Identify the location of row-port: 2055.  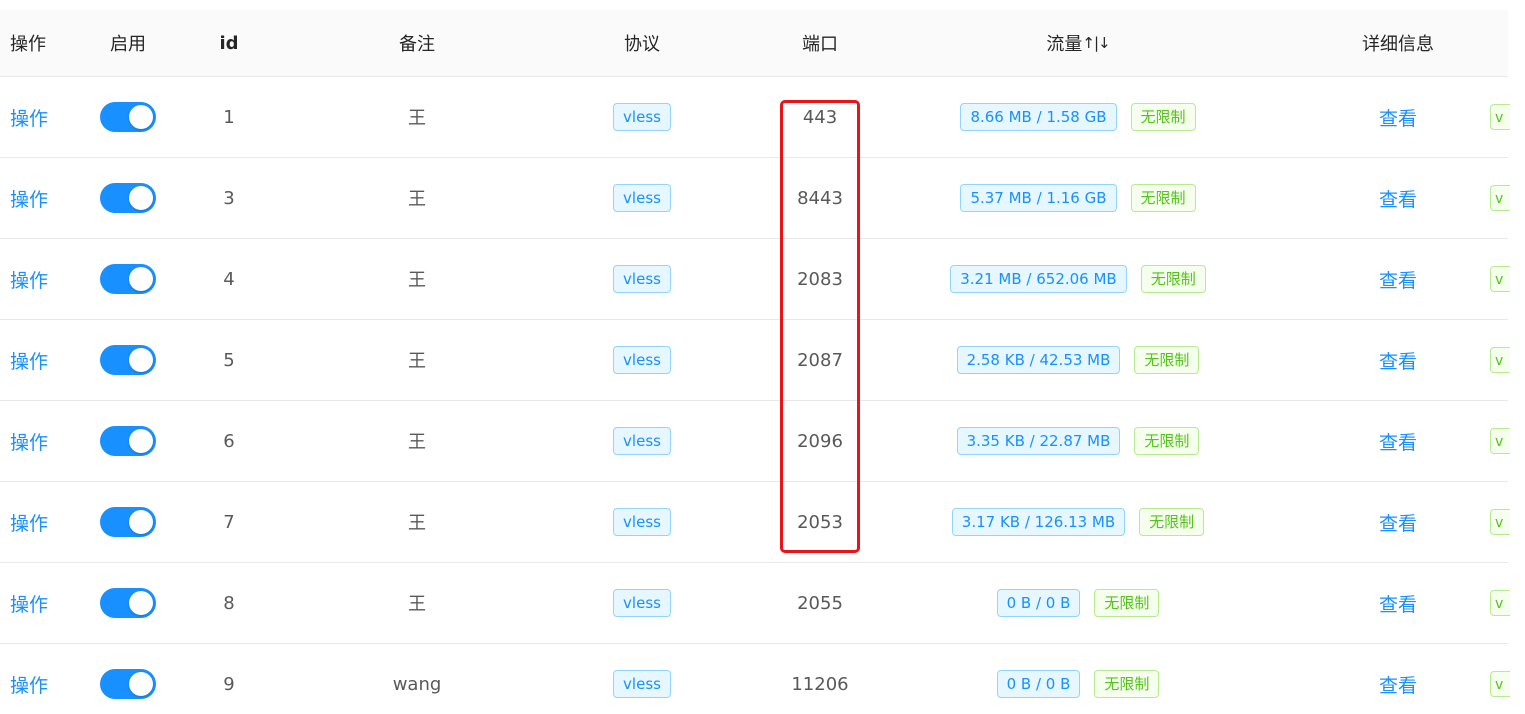
(820, 603).